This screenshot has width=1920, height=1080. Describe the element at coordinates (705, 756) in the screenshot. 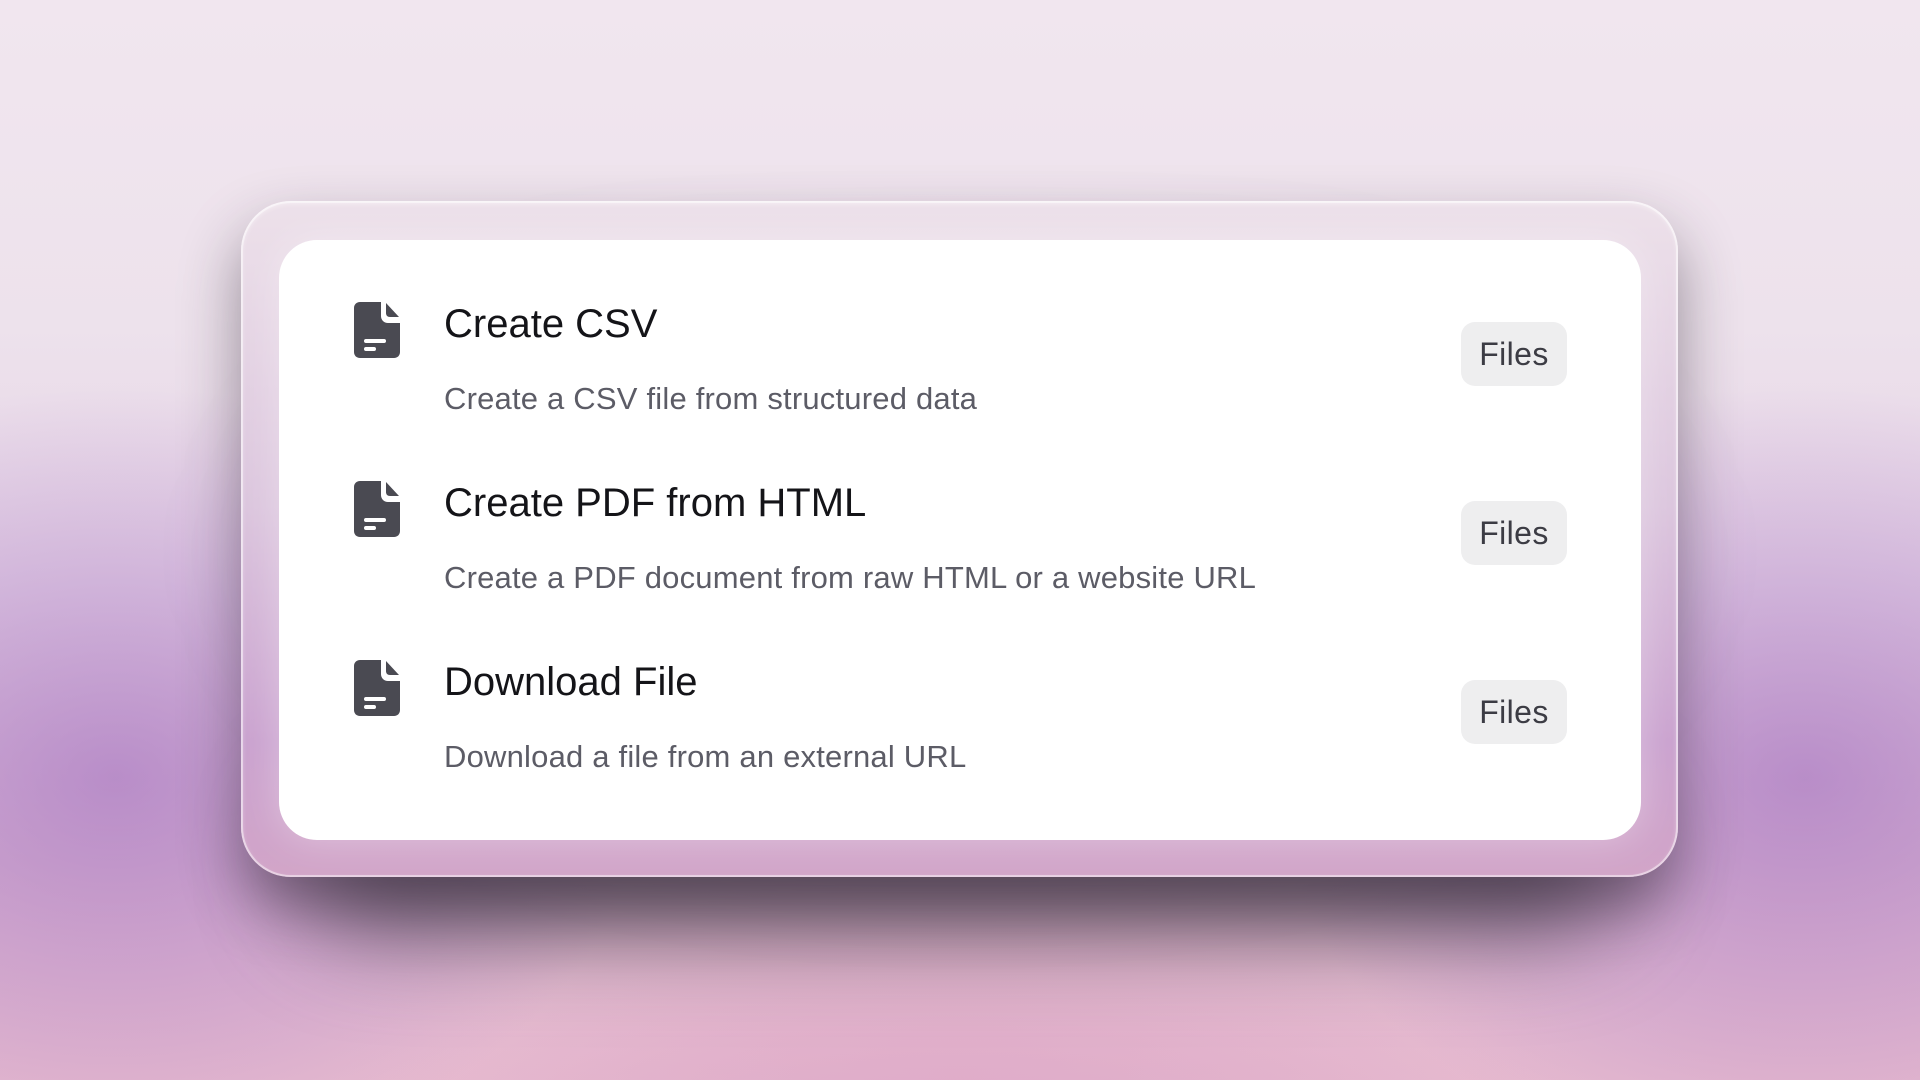

I see `action-description: Download a file from an external URL` at that location.